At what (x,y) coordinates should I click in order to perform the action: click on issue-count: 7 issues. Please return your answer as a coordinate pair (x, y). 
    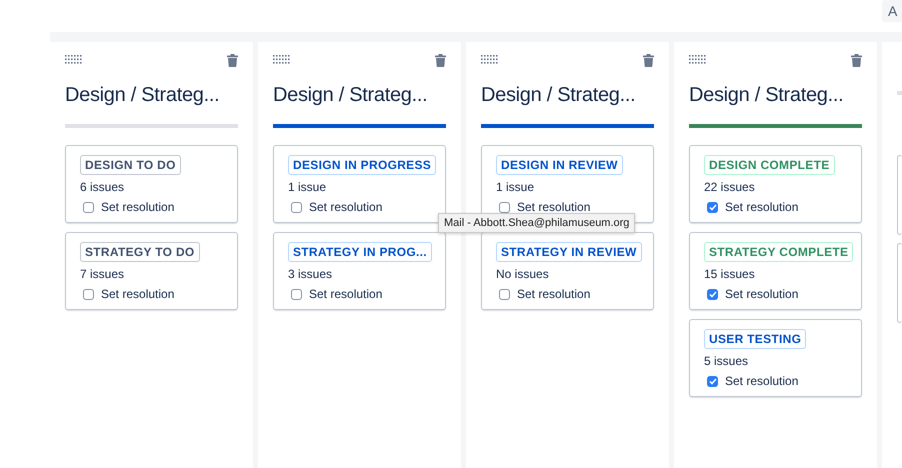
    Looking at the image, I should click on (102, 274).